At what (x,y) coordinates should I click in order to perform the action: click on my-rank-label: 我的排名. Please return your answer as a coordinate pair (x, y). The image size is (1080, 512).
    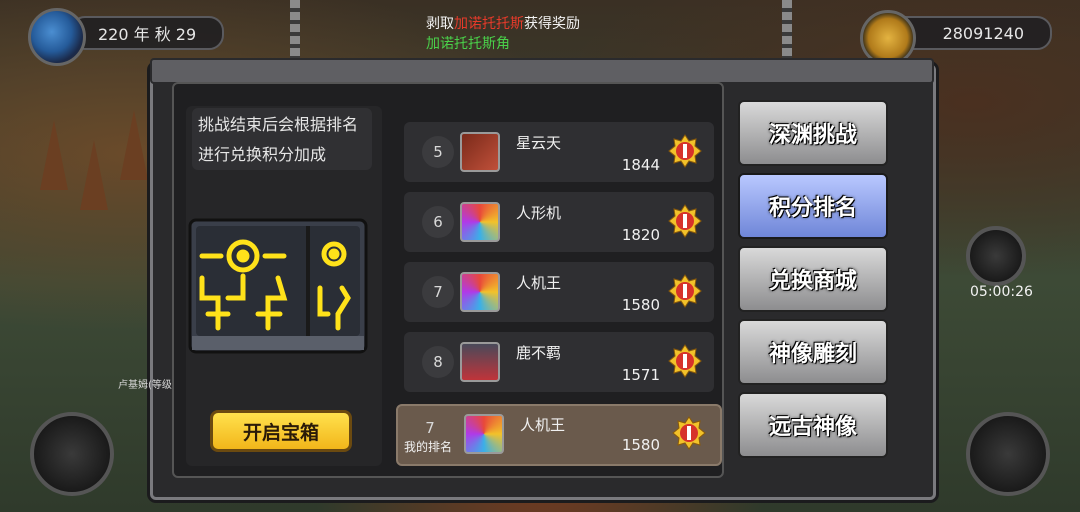
    Looking at the image, I should click on (428, 447).